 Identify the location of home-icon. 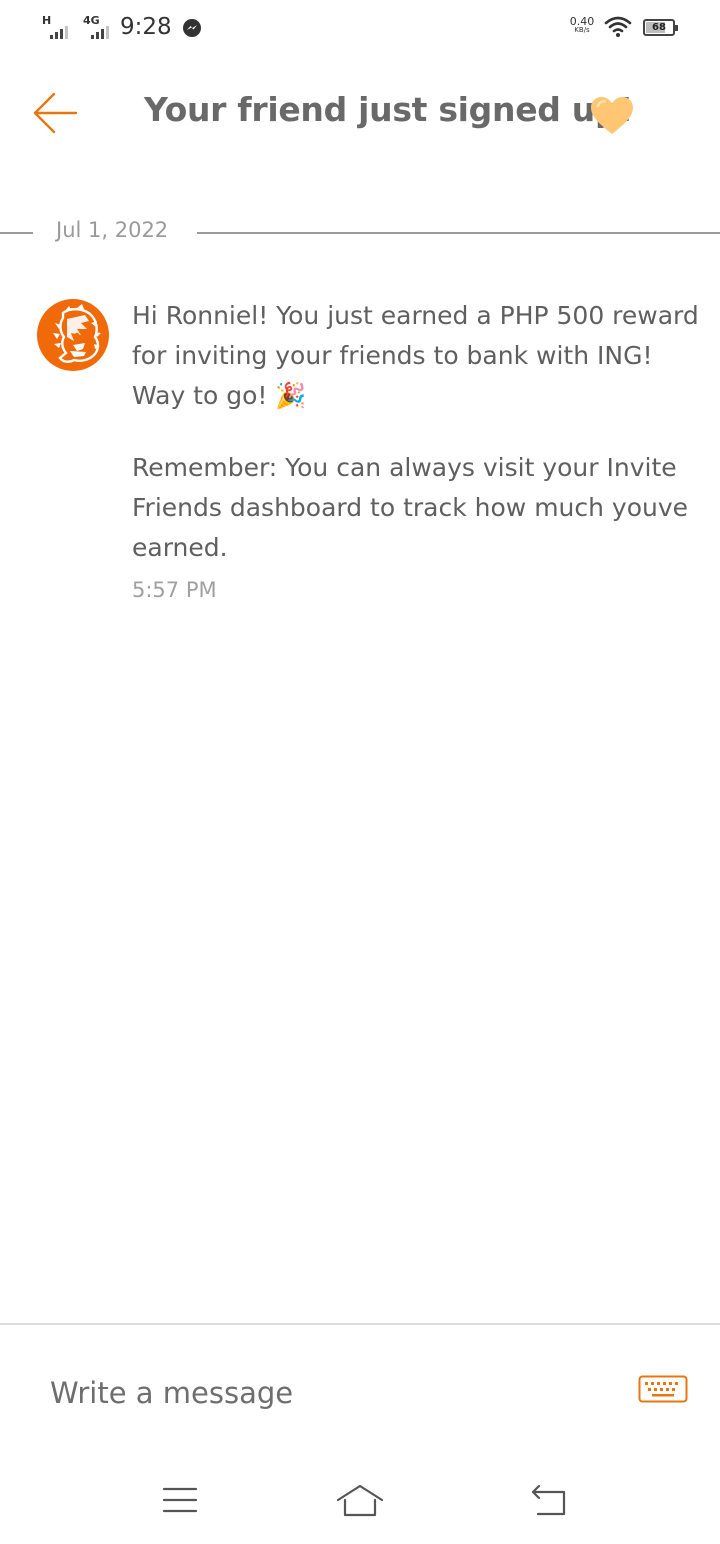
(360, 1503).